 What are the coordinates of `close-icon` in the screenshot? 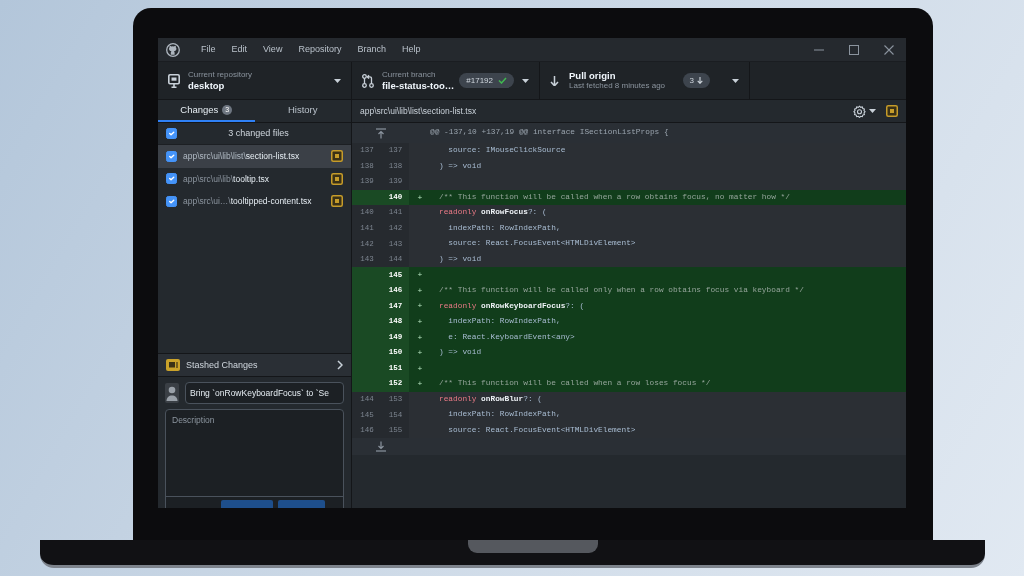 It's located at (888, 49).